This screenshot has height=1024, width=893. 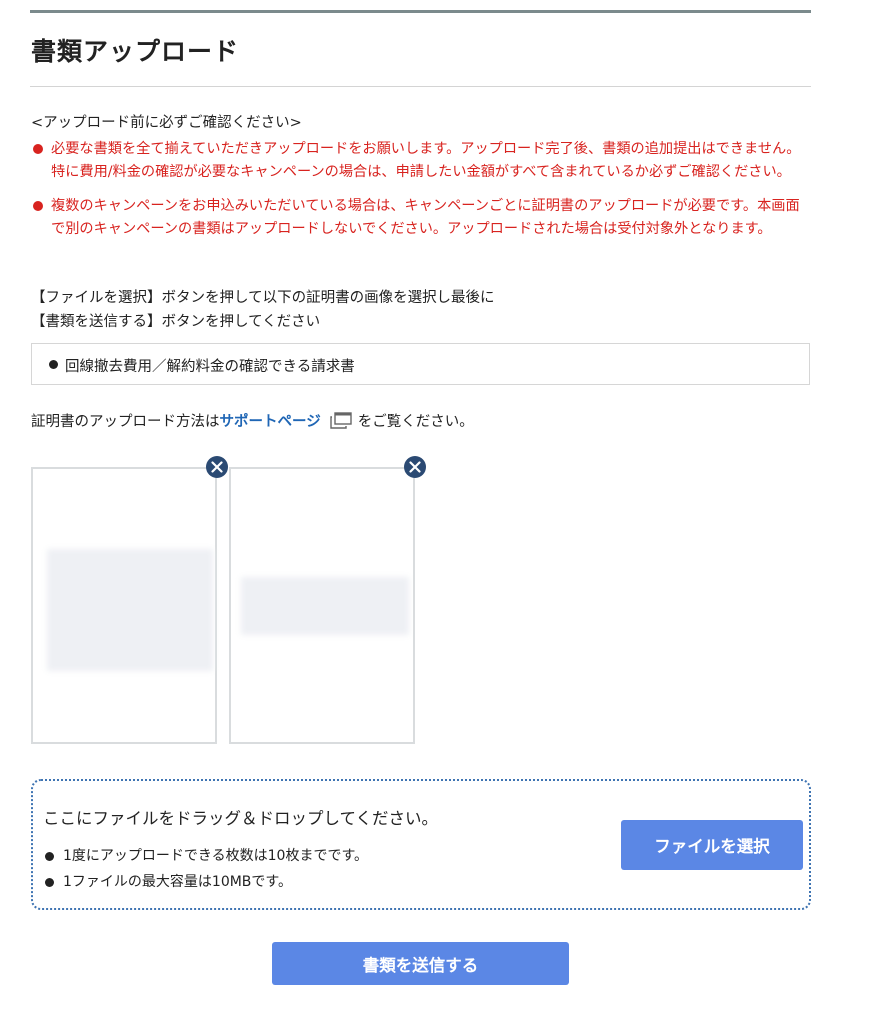 I want to click on external-window-icon, so click(x=341, y=420).